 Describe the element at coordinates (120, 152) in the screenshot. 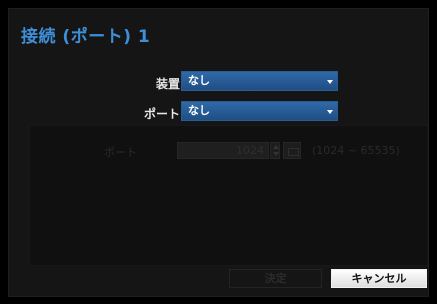

I see `port-number-label: ポート` at that location.